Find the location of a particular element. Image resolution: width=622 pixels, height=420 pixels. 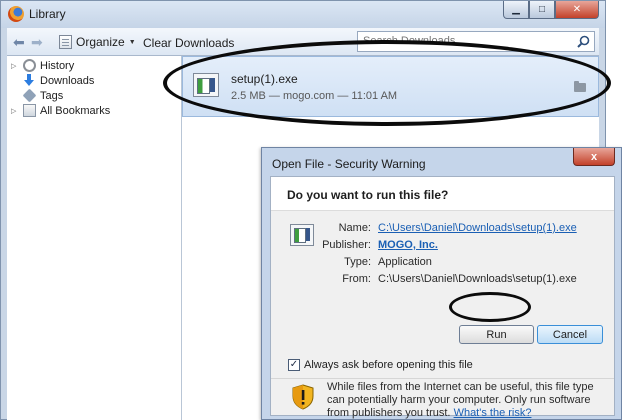

close-button: ✕ is located at coordinates (577, 10).